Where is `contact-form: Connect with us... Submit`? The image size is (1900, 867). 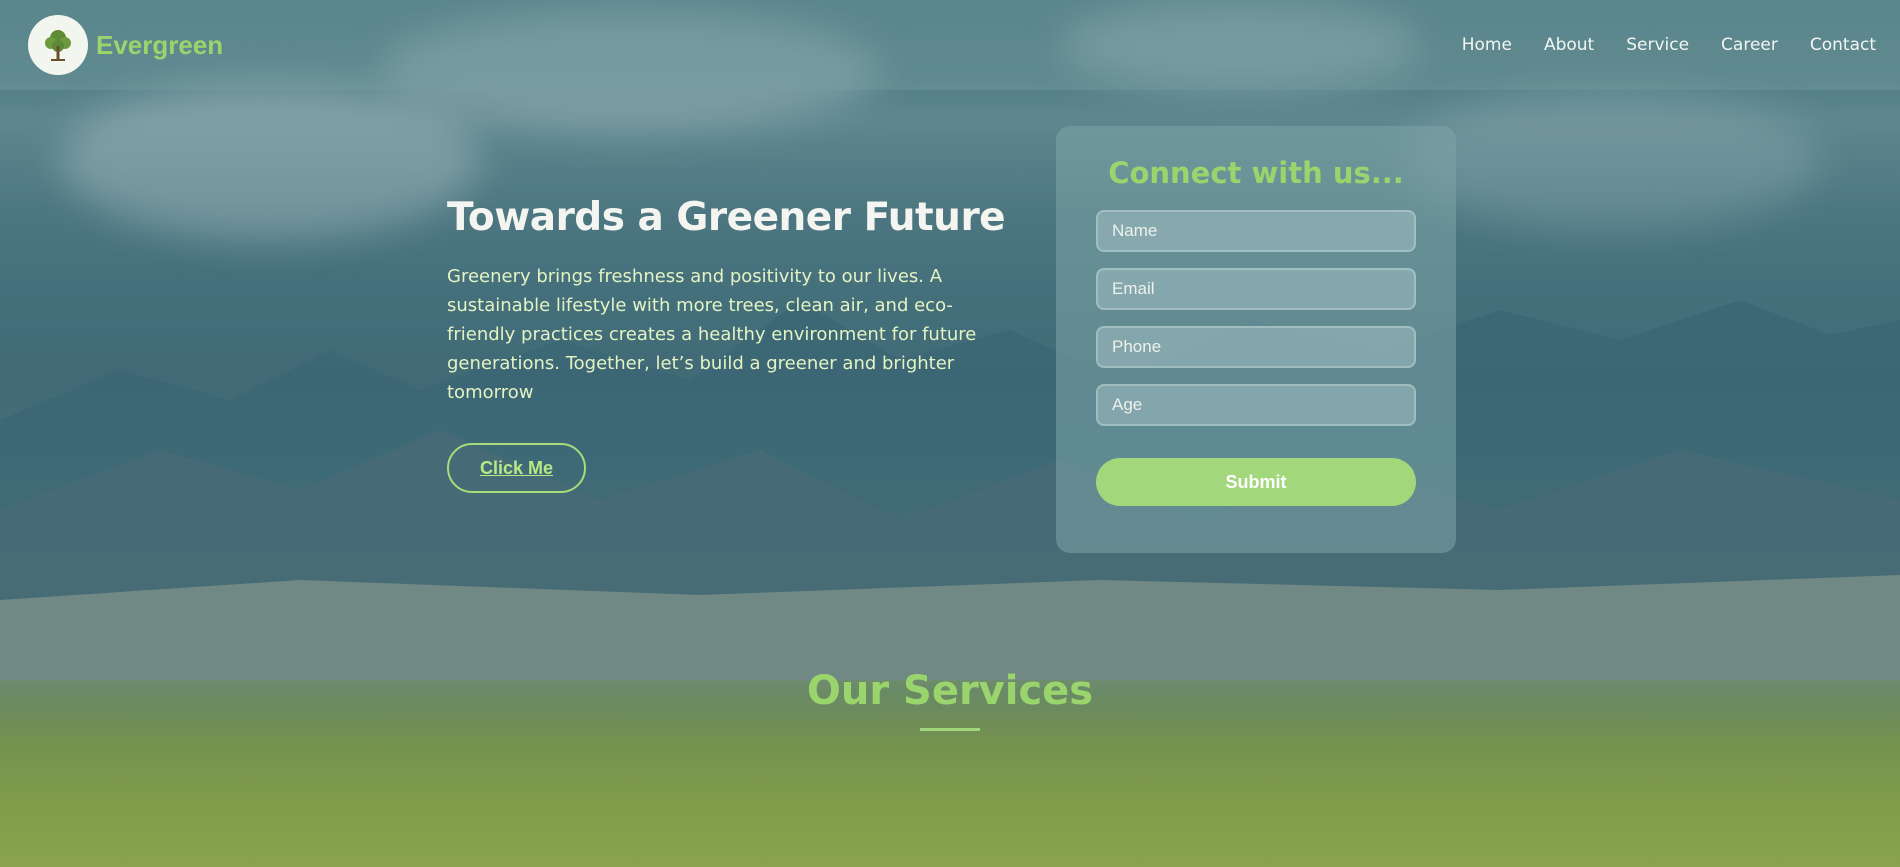 contact-form: Connect with us... Submit is located at coordinates (1256, 339).